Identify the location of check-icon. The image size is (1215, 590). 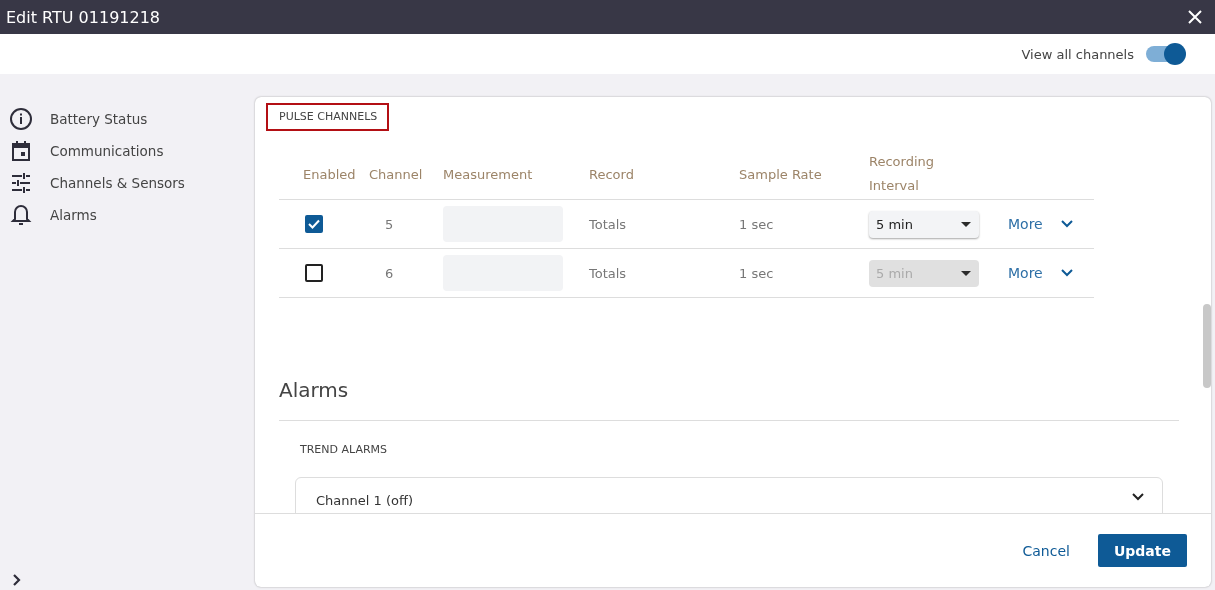
(314, 224).